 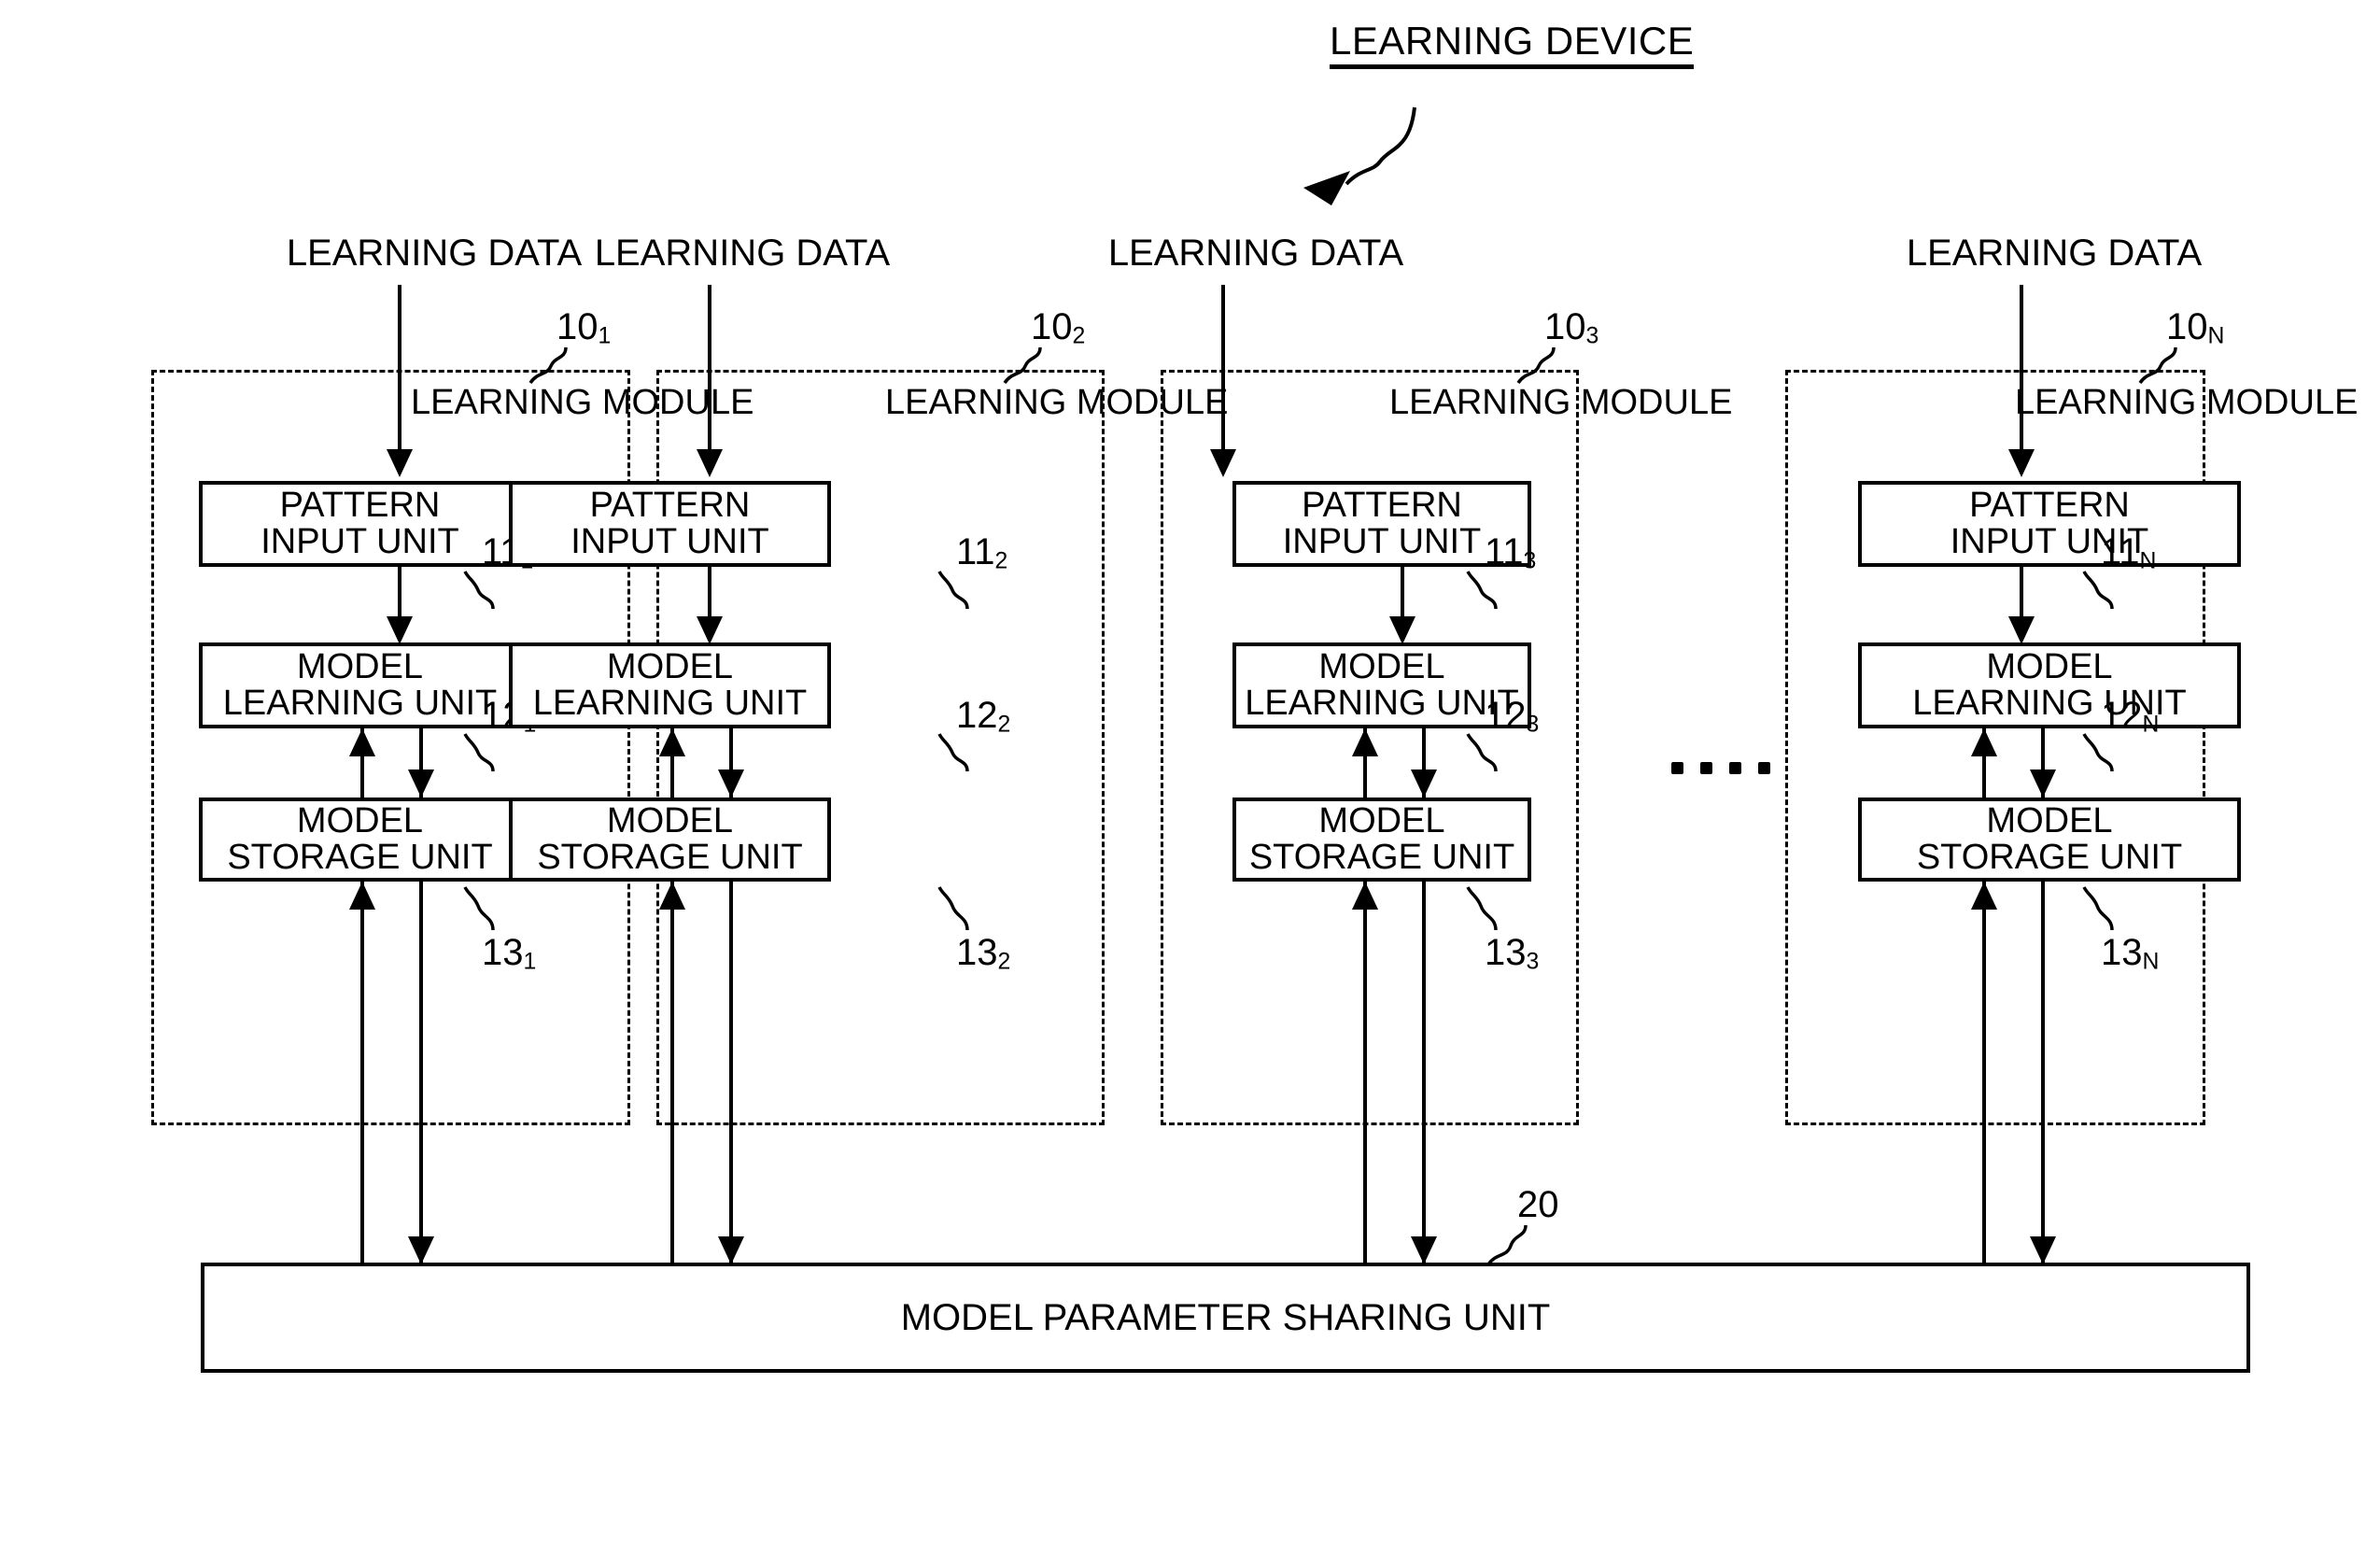 What do you see at coordinates (2049, 685) in the screenshot?
I see `model-learning-unit-n: MODEL LEARNING UNIT` at bounding box center [2049, 685].